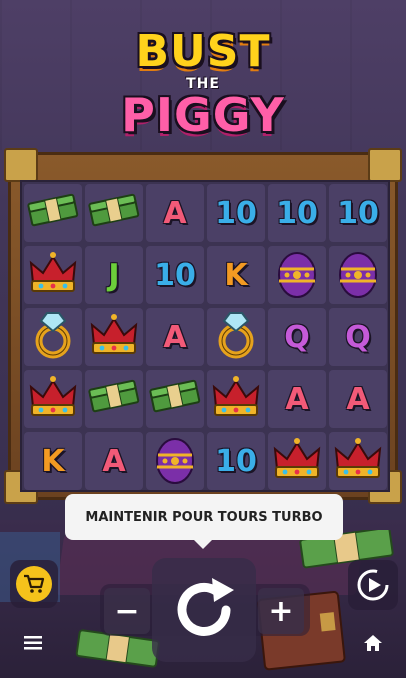 The height and width of the screenshot is (678, 406). I want to click on cart-icon, so click(34, 584).